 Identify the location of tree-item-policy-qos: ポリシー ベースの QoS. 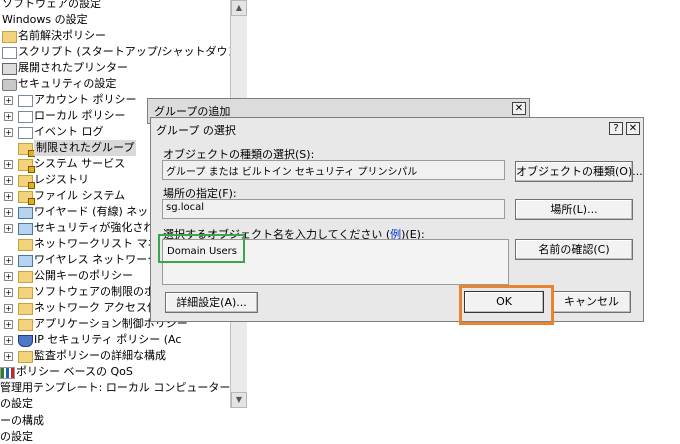
(115, 372).